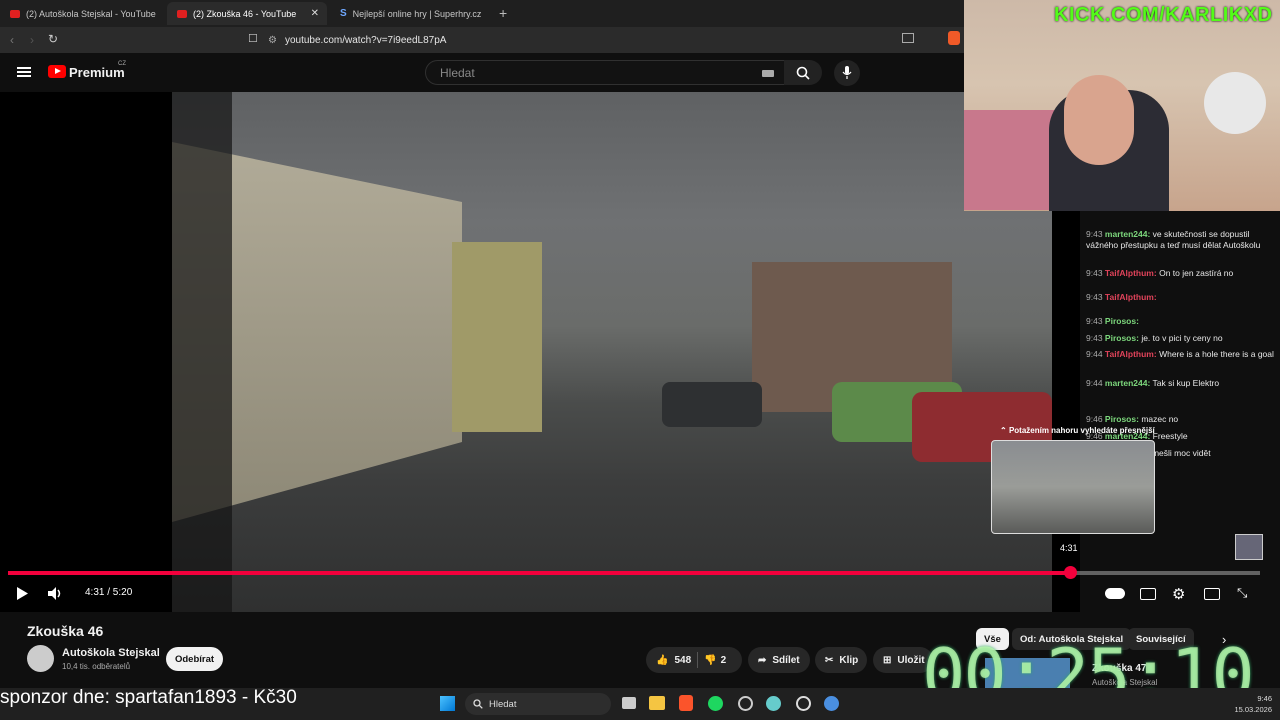 The image size is (1280, 720). What do you see at coordinates (604, 40) in the screenshot?
I see `url-field: ⚙ youtube.com/watch?v=7i9eedL87pA` at bounding box center [604, 40].